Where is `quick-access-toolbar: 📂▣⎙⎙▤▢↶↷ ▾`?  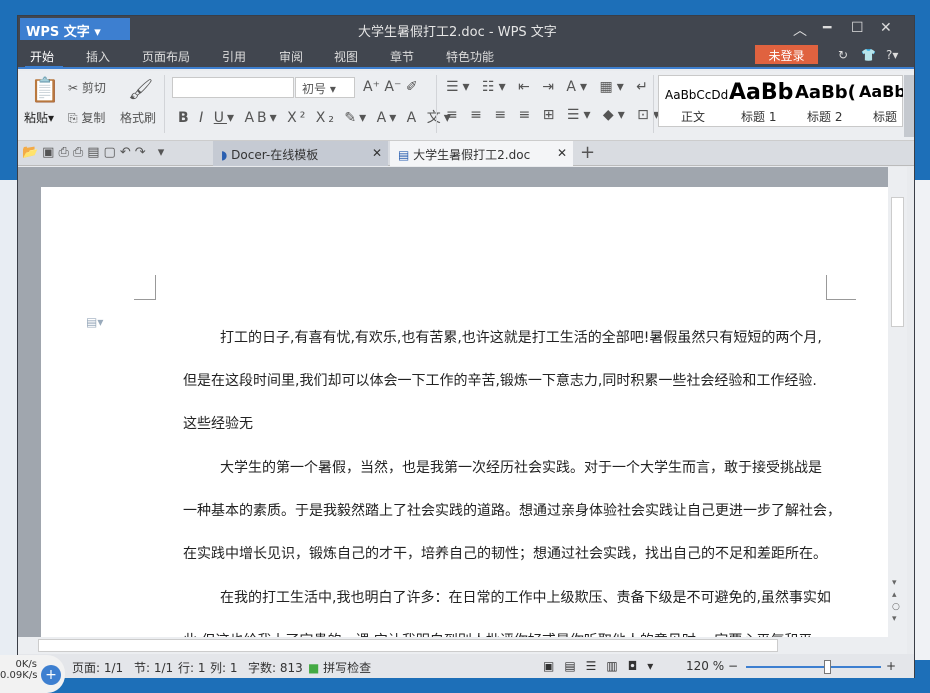
quick-access-toolbar: 📂▣⎙⎙▤▢↶↷ ▾ is located at coordinates (95, 152).